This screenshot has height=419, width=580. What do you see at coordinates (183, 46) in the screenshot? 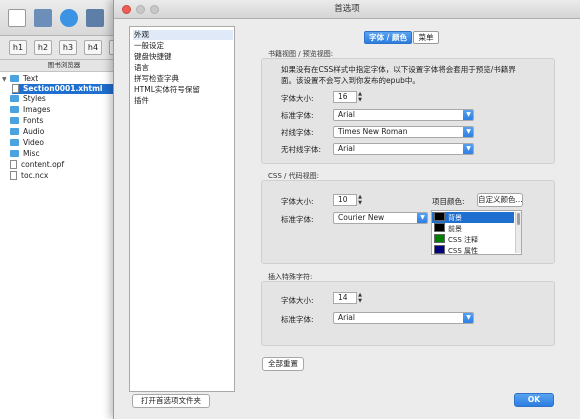
I see `category-general: 一般设定` at bounding box center [183, 46].